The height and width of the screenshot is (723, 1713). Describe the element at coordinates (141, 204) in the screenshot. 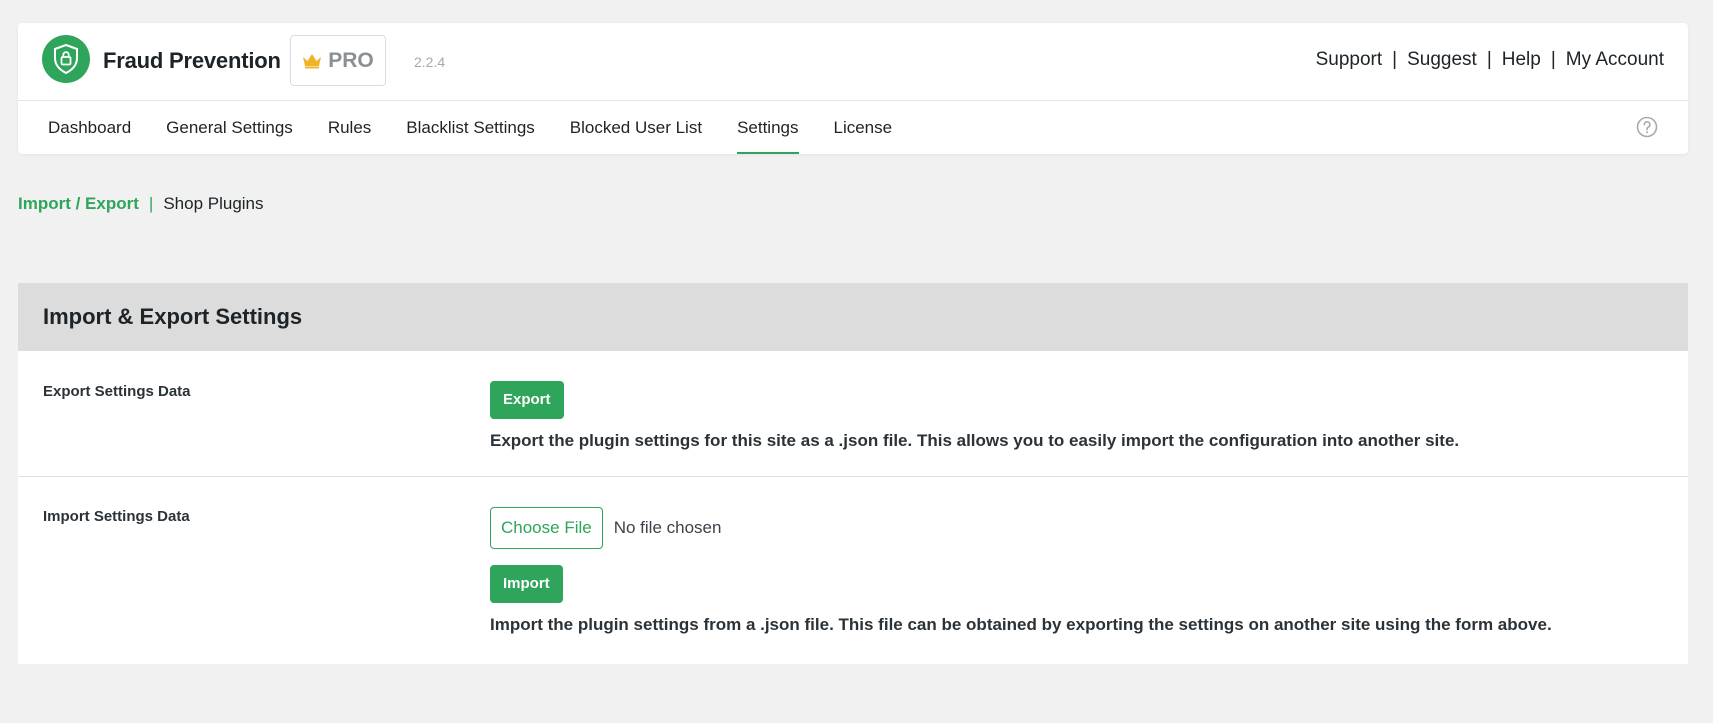

I see `settings-subnav: Import / Export | Shop Plugins` at that location.